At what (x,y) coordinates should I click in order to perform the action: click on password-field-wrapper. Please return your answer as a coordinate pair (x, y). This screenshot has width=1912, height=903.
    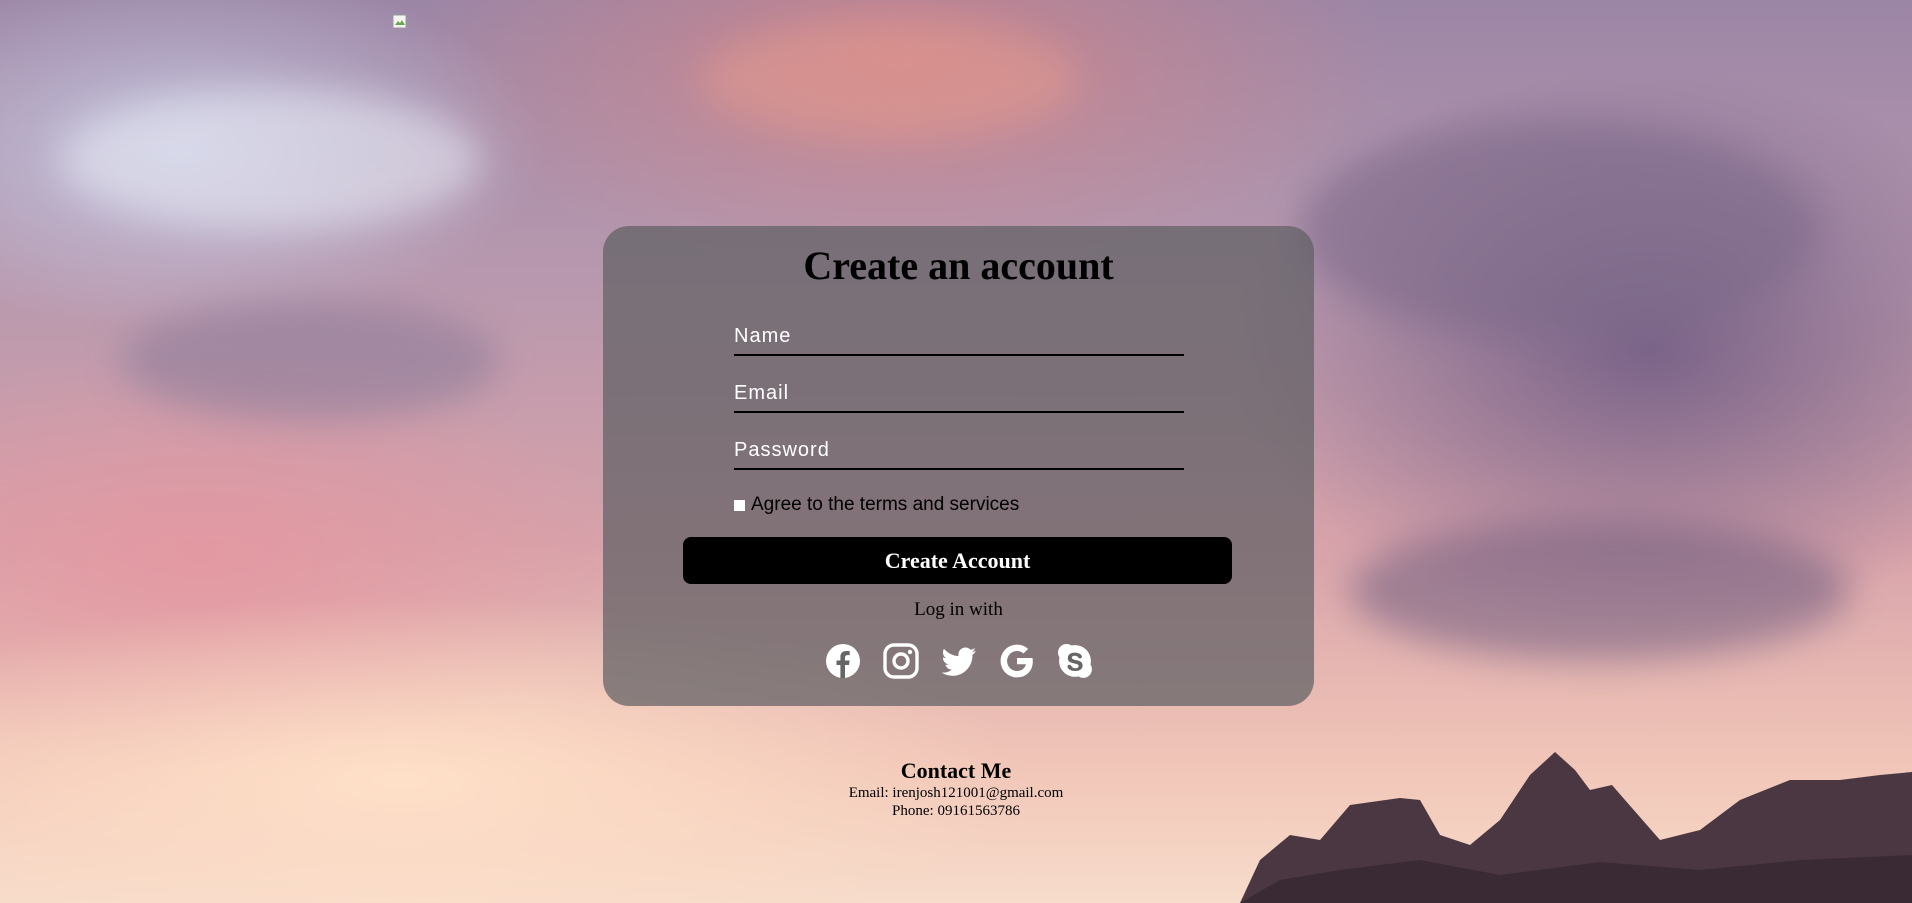
    Looking at the image, I should click on (959, 449).